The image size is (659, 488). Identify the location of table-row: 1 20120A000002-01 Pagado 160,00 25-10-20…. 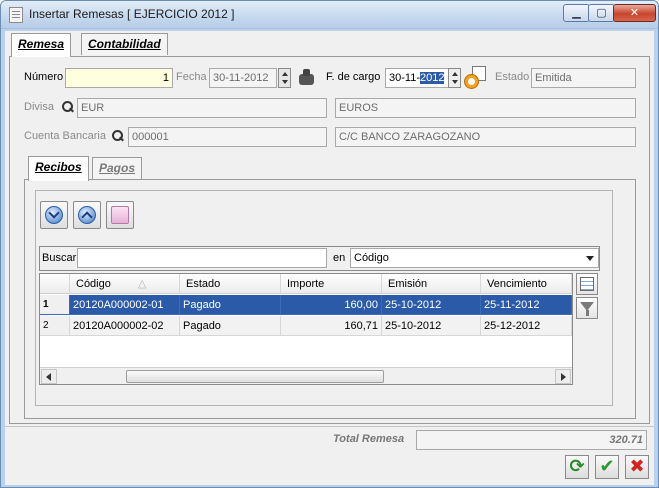
(306, 305).